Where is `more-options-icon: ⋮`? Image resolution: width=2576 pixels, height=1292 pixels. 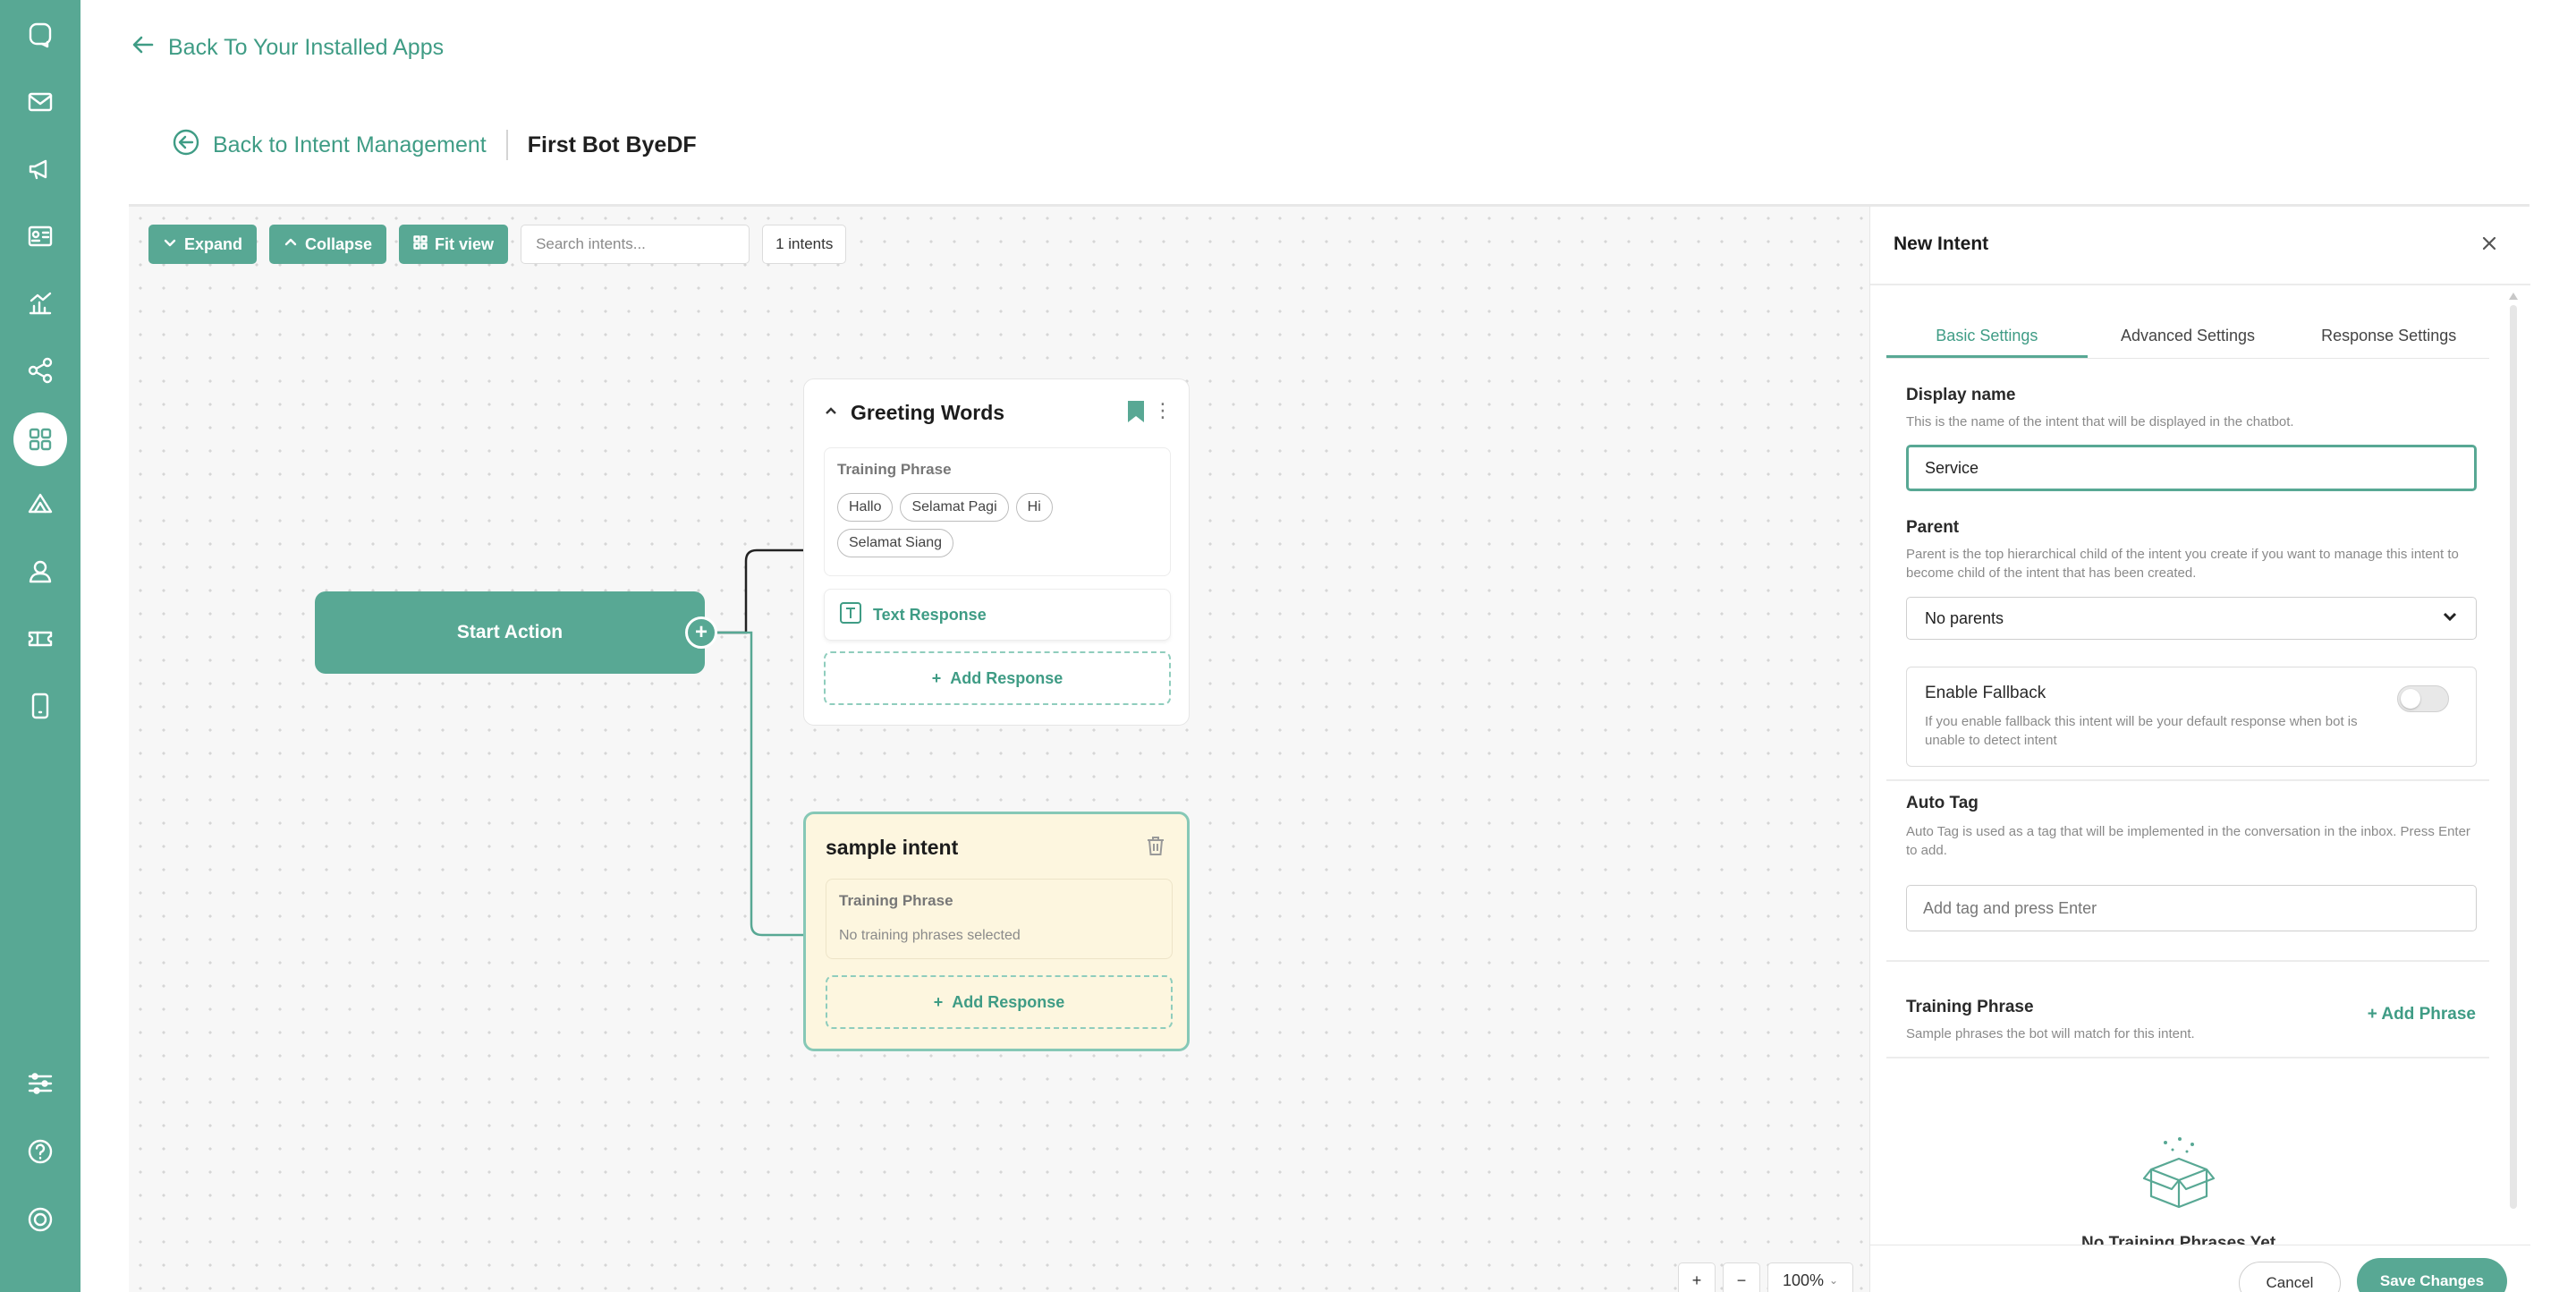 more-options-icon: ⋮ is located at coordinates (1163, 411).